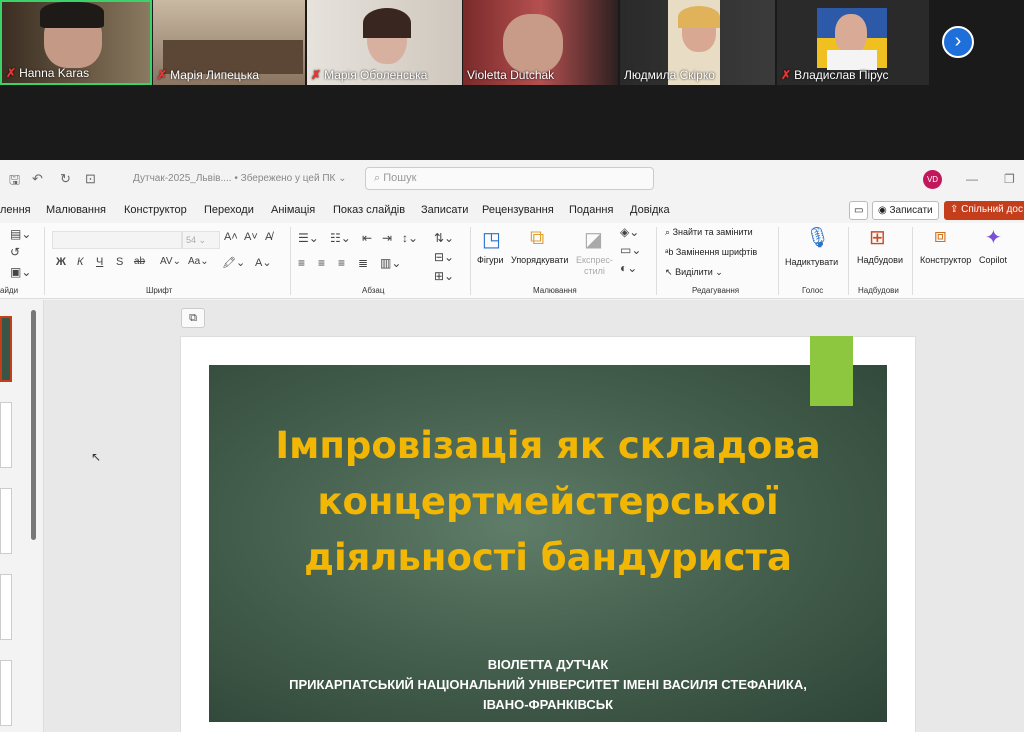 The height and width of the screenshot is (732, 1024). I want to click on group-label-paragraph: Абзац, so click(373, 290).